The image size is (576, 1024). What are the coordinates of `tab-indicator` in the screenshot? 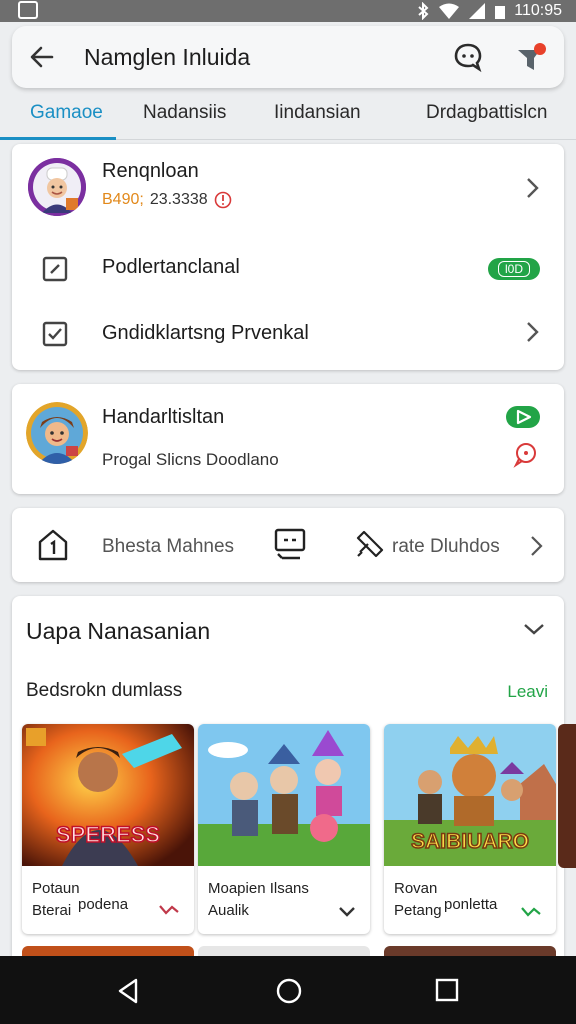 It's located at (58, 138).